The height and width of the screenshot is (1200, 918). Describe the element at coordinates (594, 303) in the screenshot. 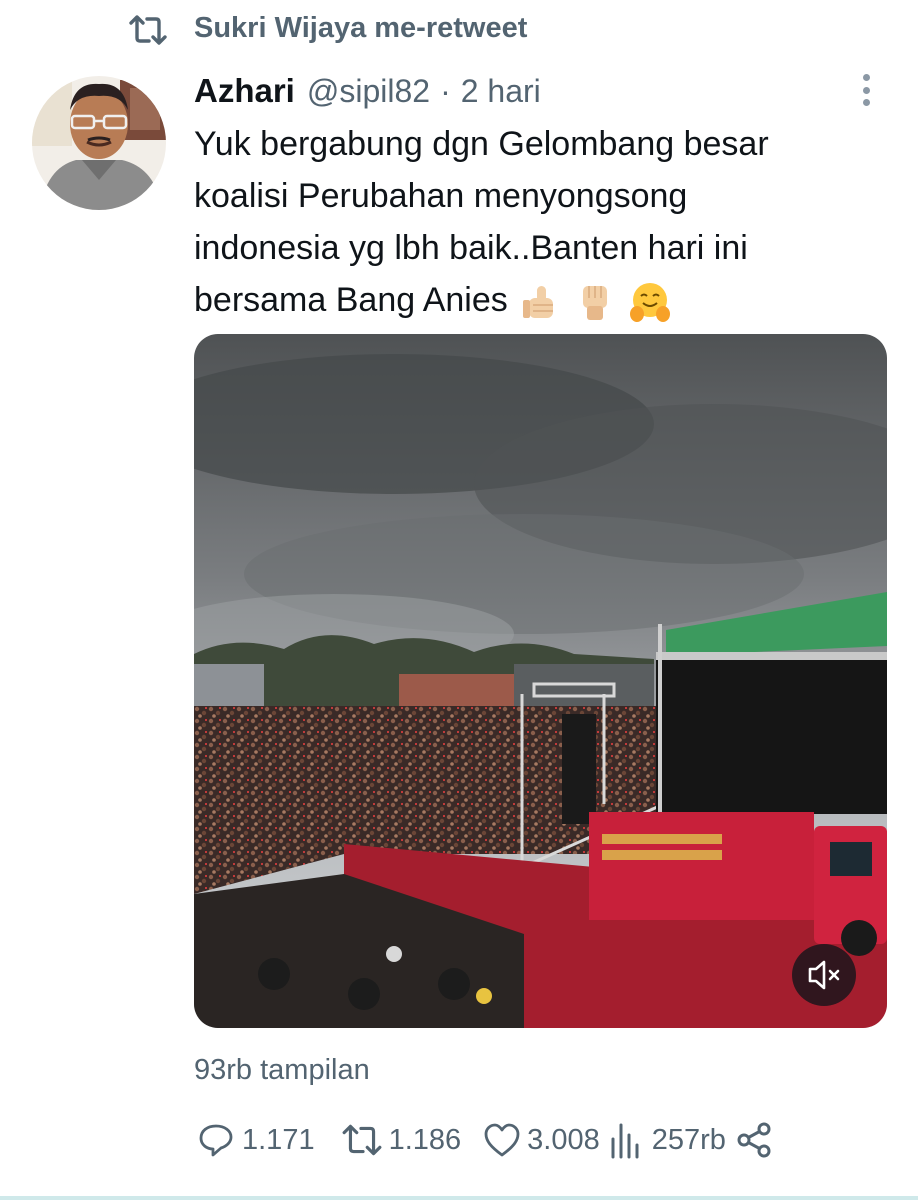

I see `raised-fist-icon` at that location.